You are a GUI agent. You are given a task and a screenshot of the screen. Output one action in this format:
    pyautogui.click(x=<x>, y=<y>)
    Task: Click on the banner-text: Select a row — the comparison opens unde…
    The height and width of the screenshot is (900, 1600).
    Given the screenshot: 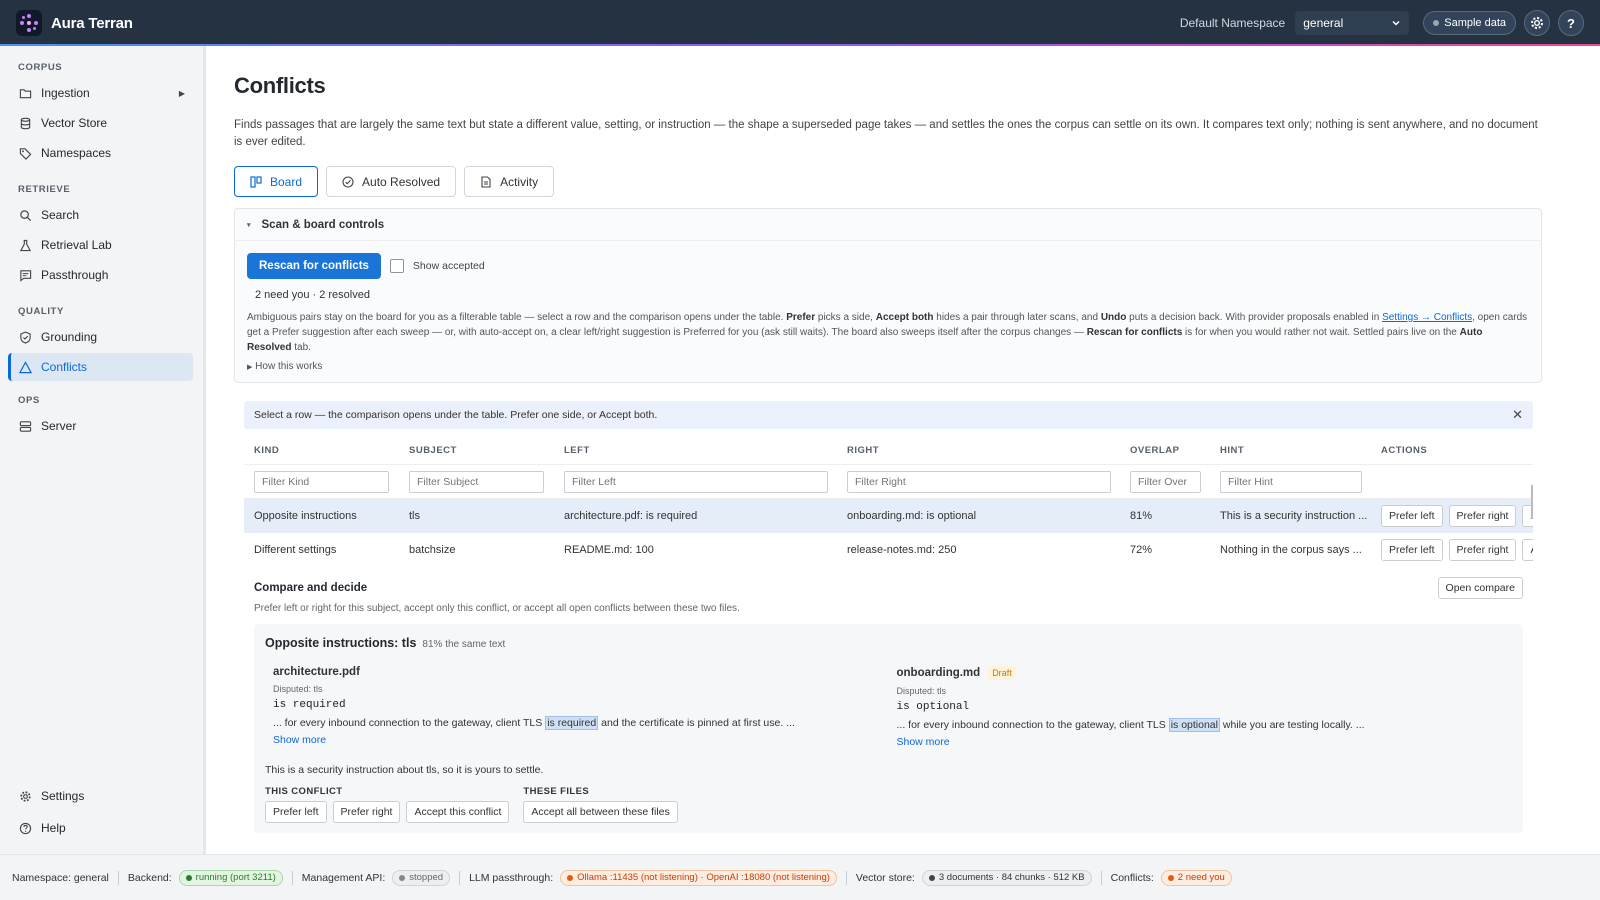 What is the action you would take?
    pyautogui.click(x=456, y=415)
    